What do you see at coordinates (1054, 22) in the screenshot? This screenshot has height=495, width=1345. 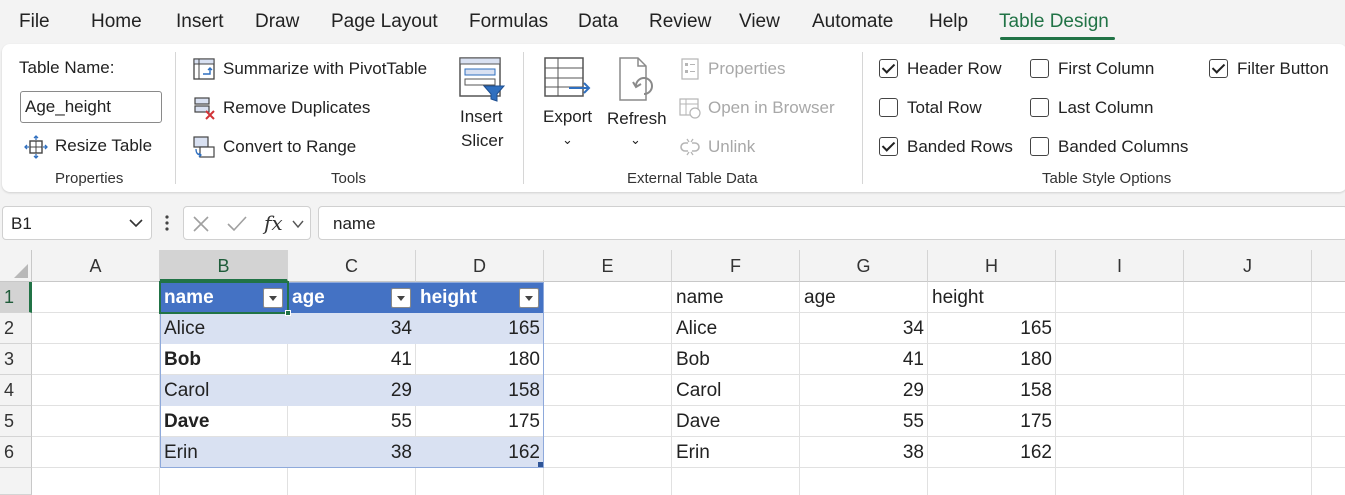 I see `tab-table-design: Table Design` at bounding box center [1054, 22].